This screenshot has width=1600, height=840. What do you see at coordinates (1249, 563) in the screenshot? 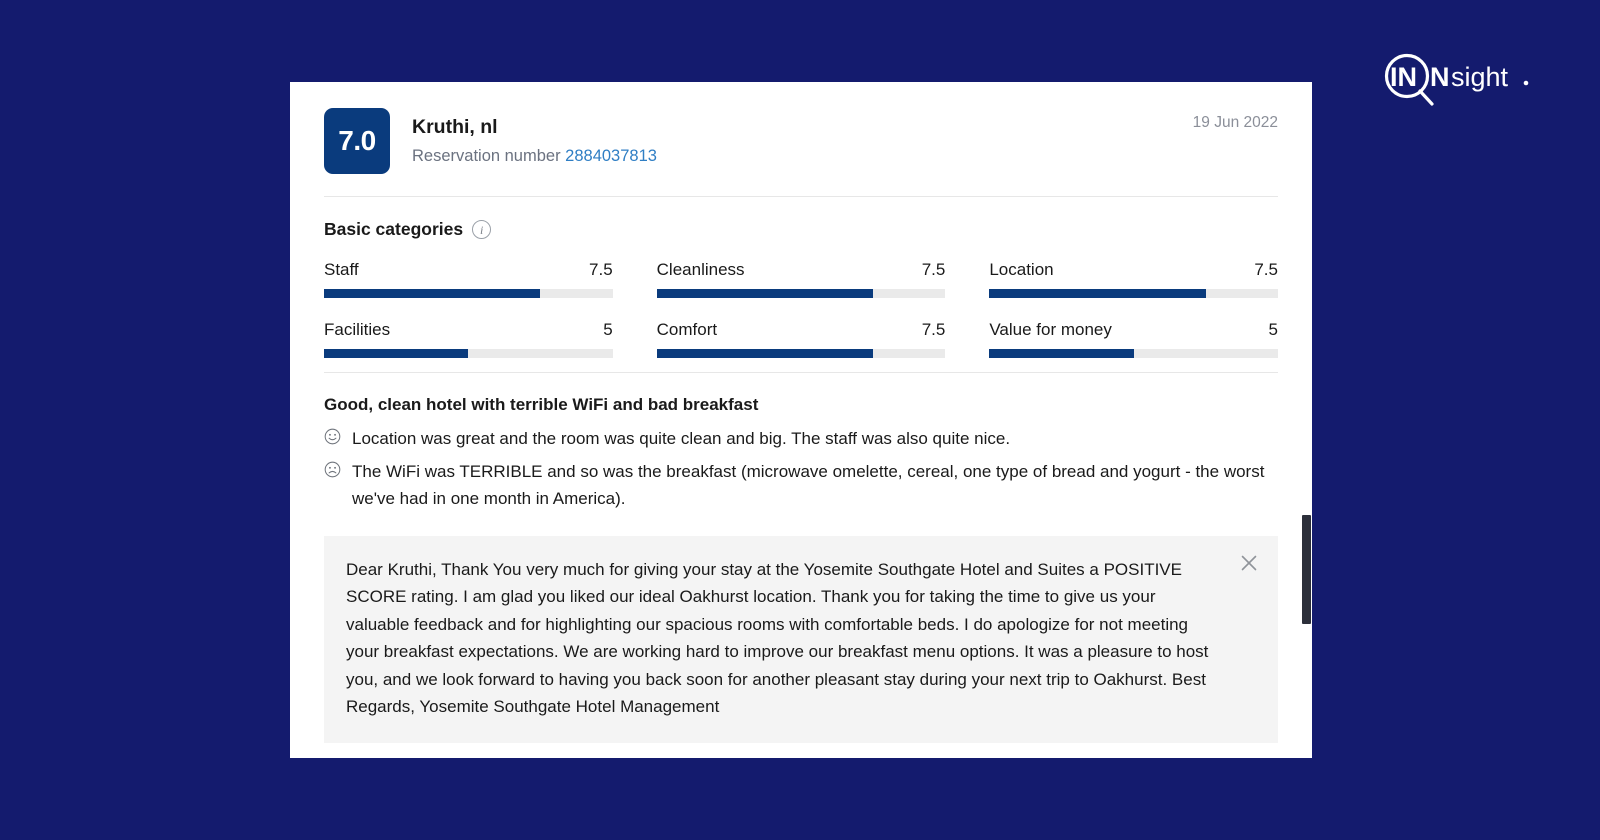
I see `close-icon` at bounding box center [1249, 563].